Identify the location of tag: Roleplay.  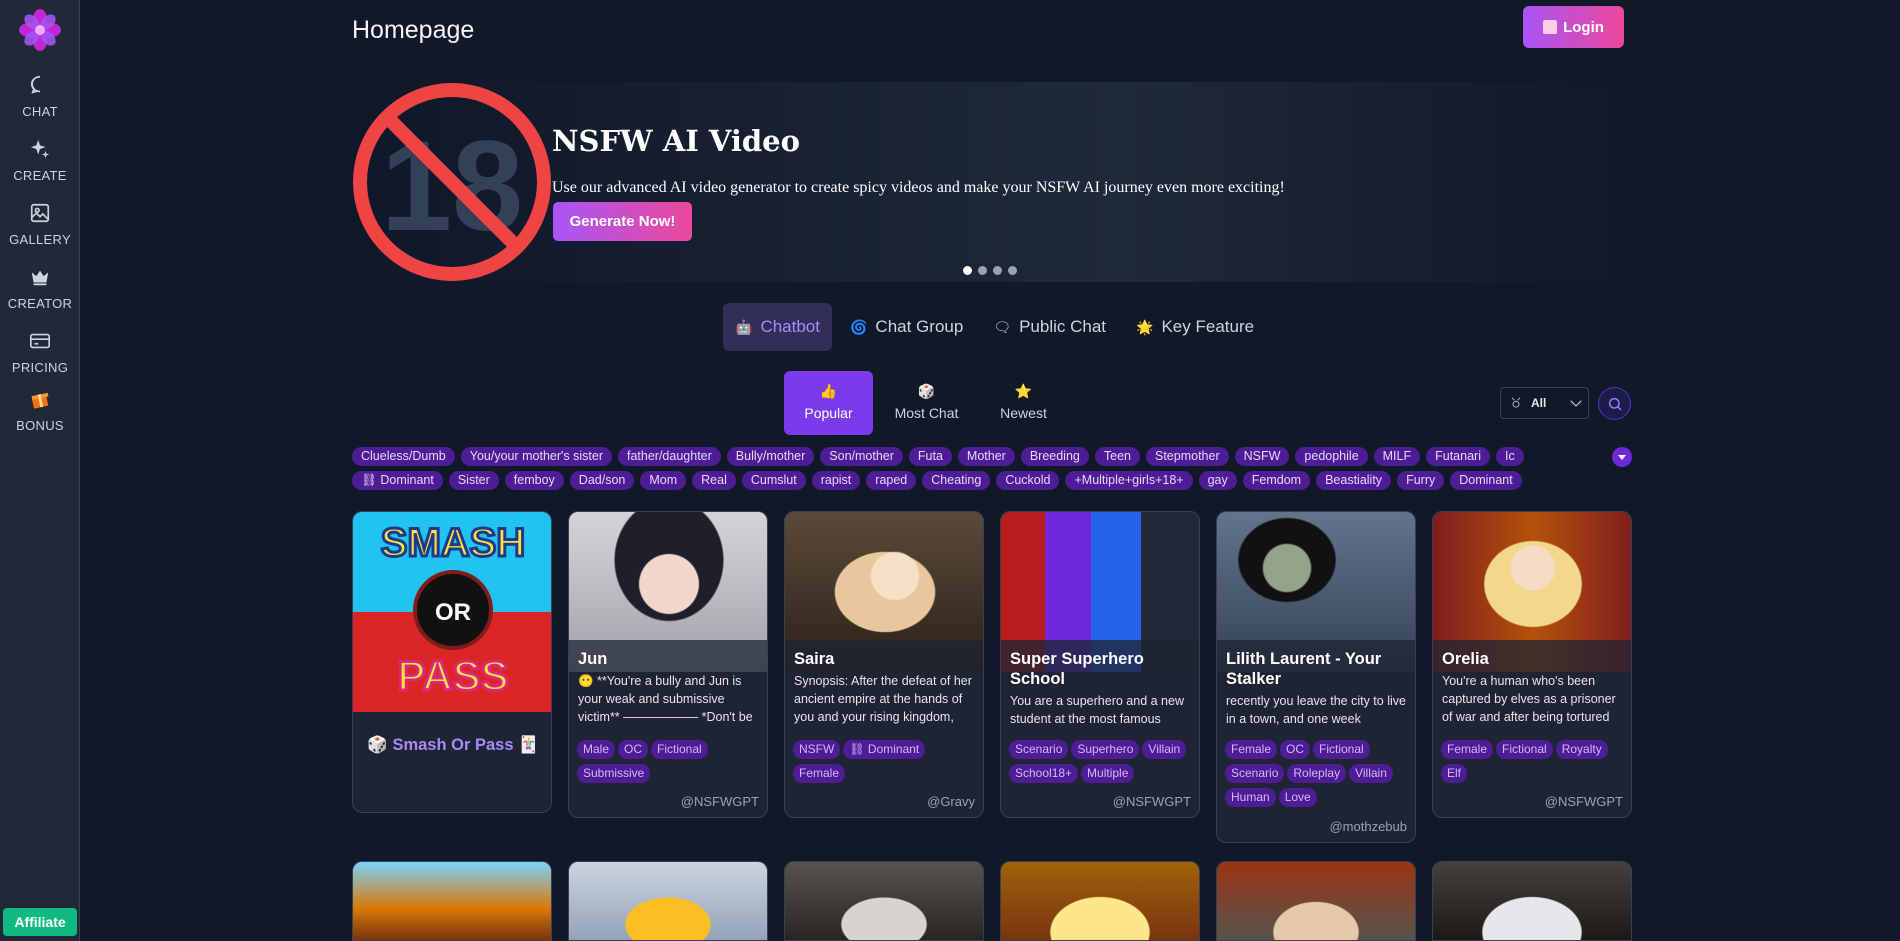
(1317, 773).